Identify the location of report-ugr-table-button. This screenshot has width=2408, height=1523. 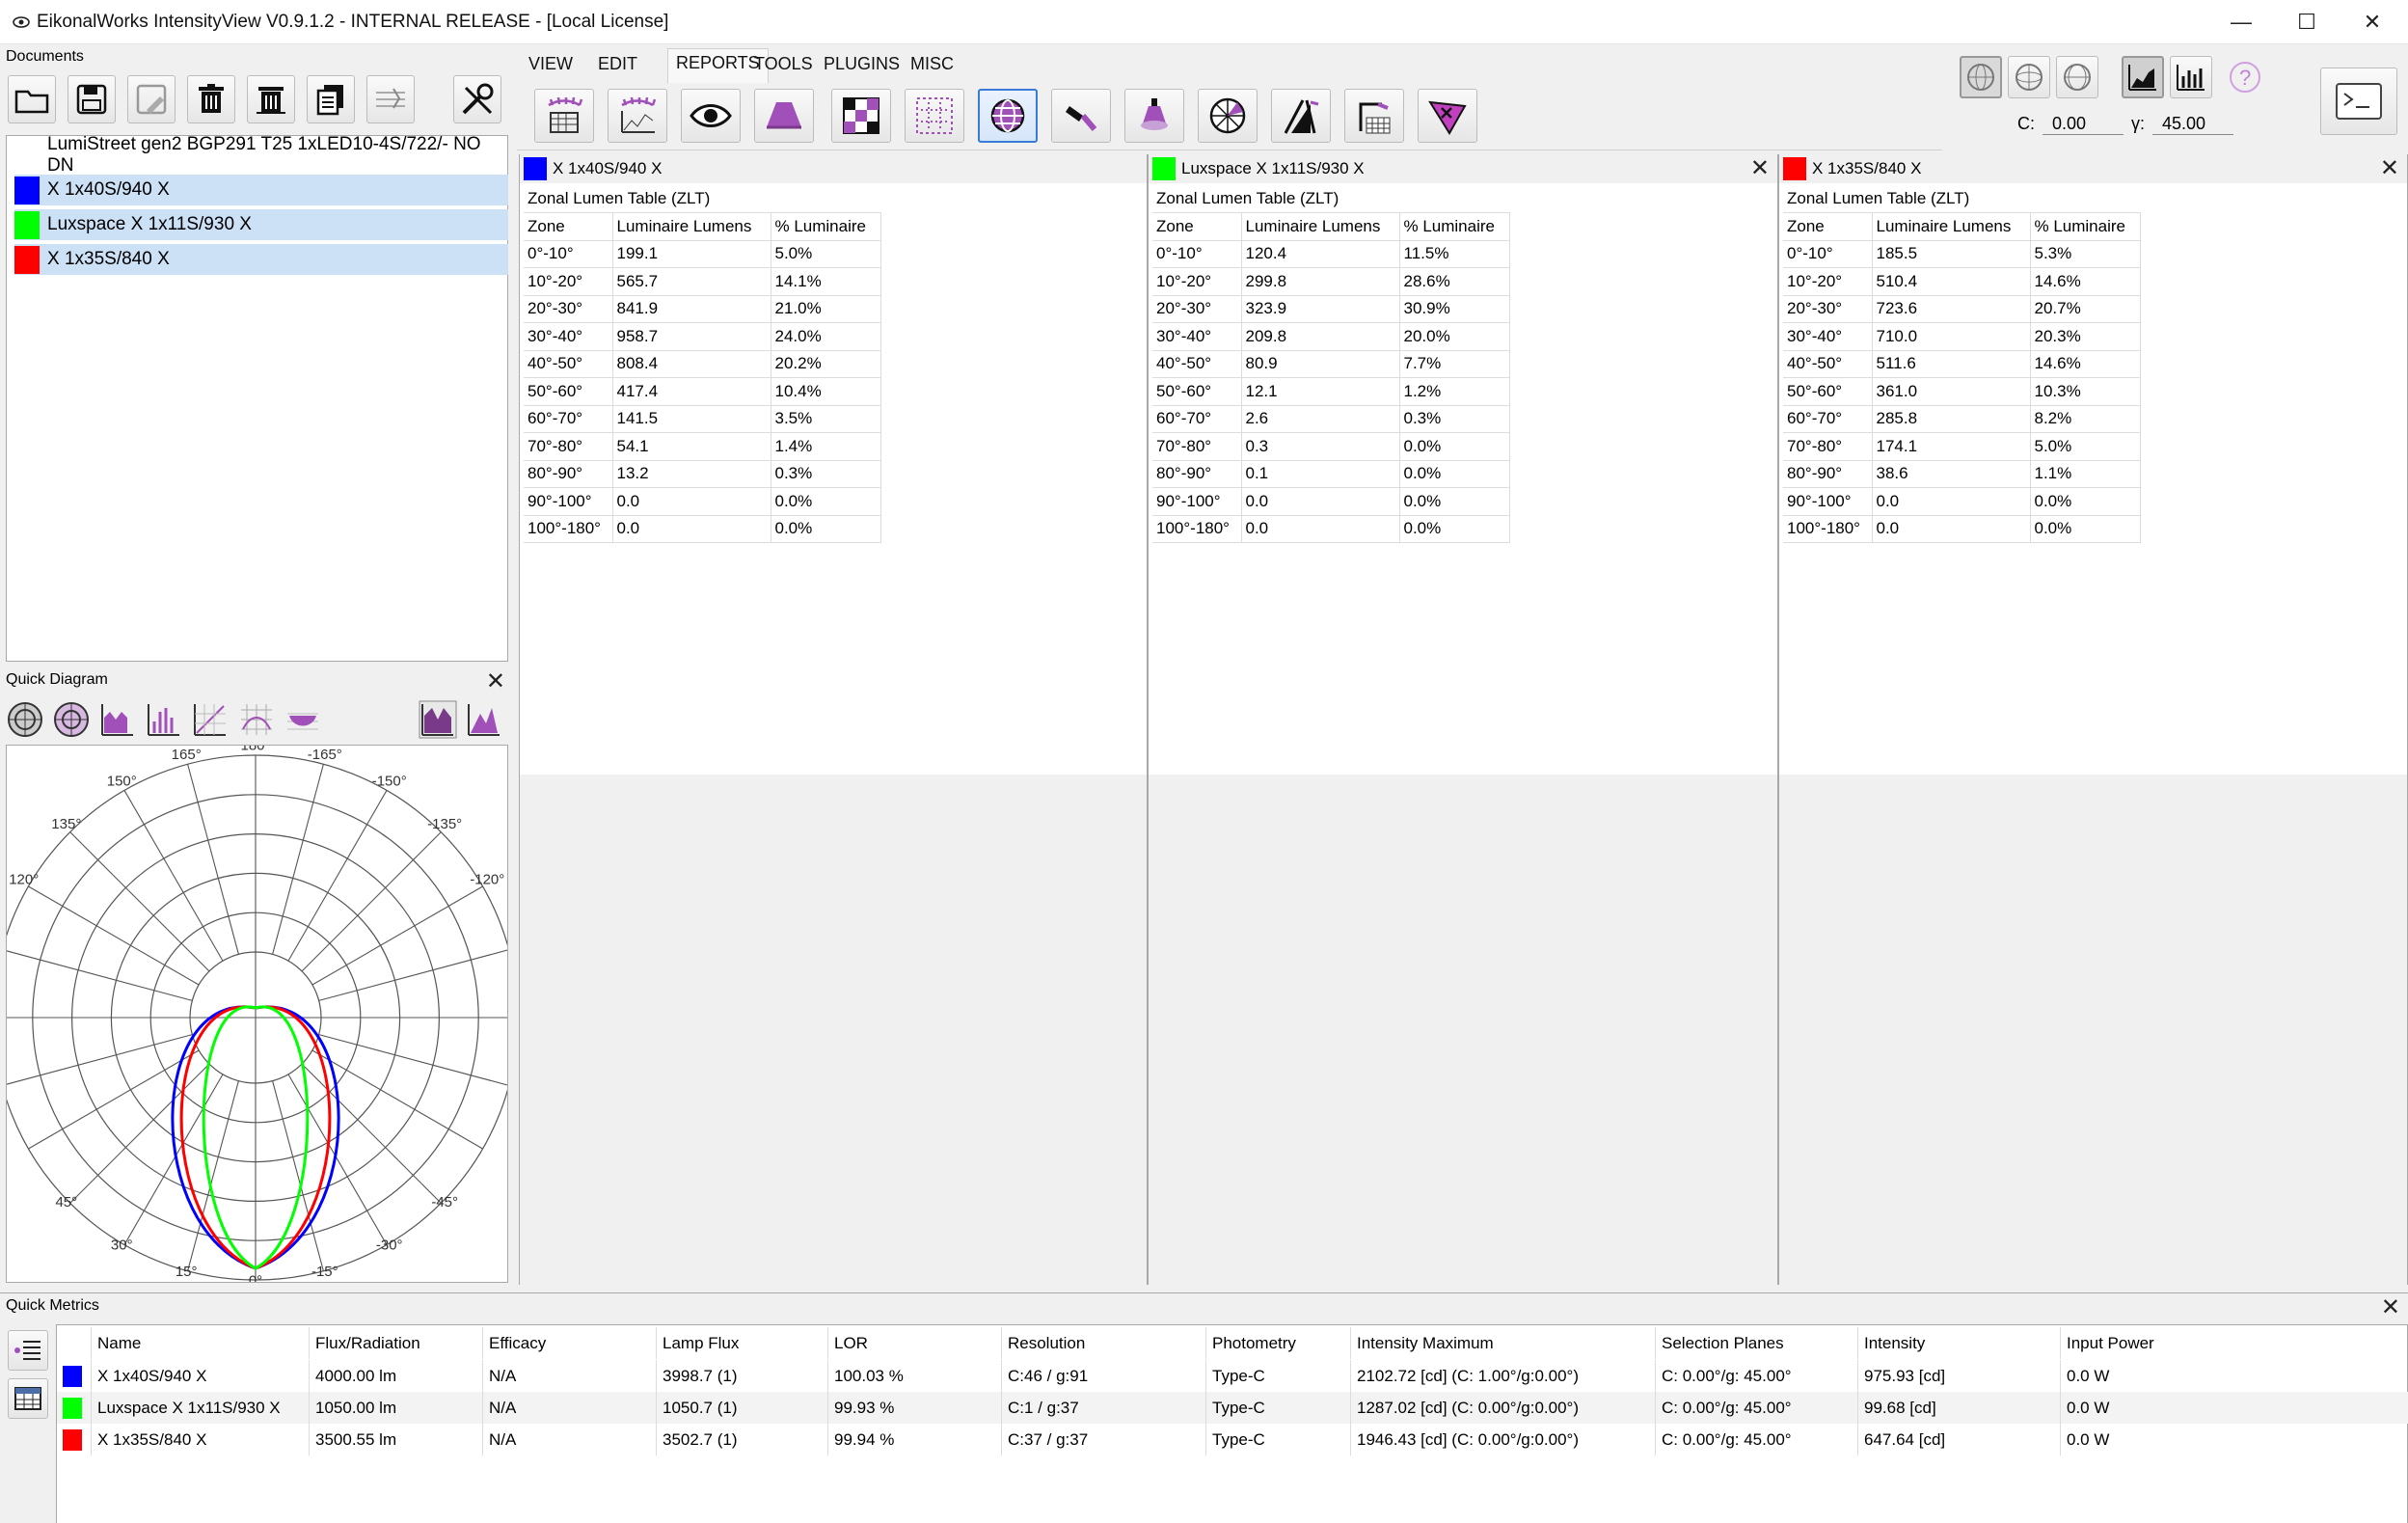
(861, 116).